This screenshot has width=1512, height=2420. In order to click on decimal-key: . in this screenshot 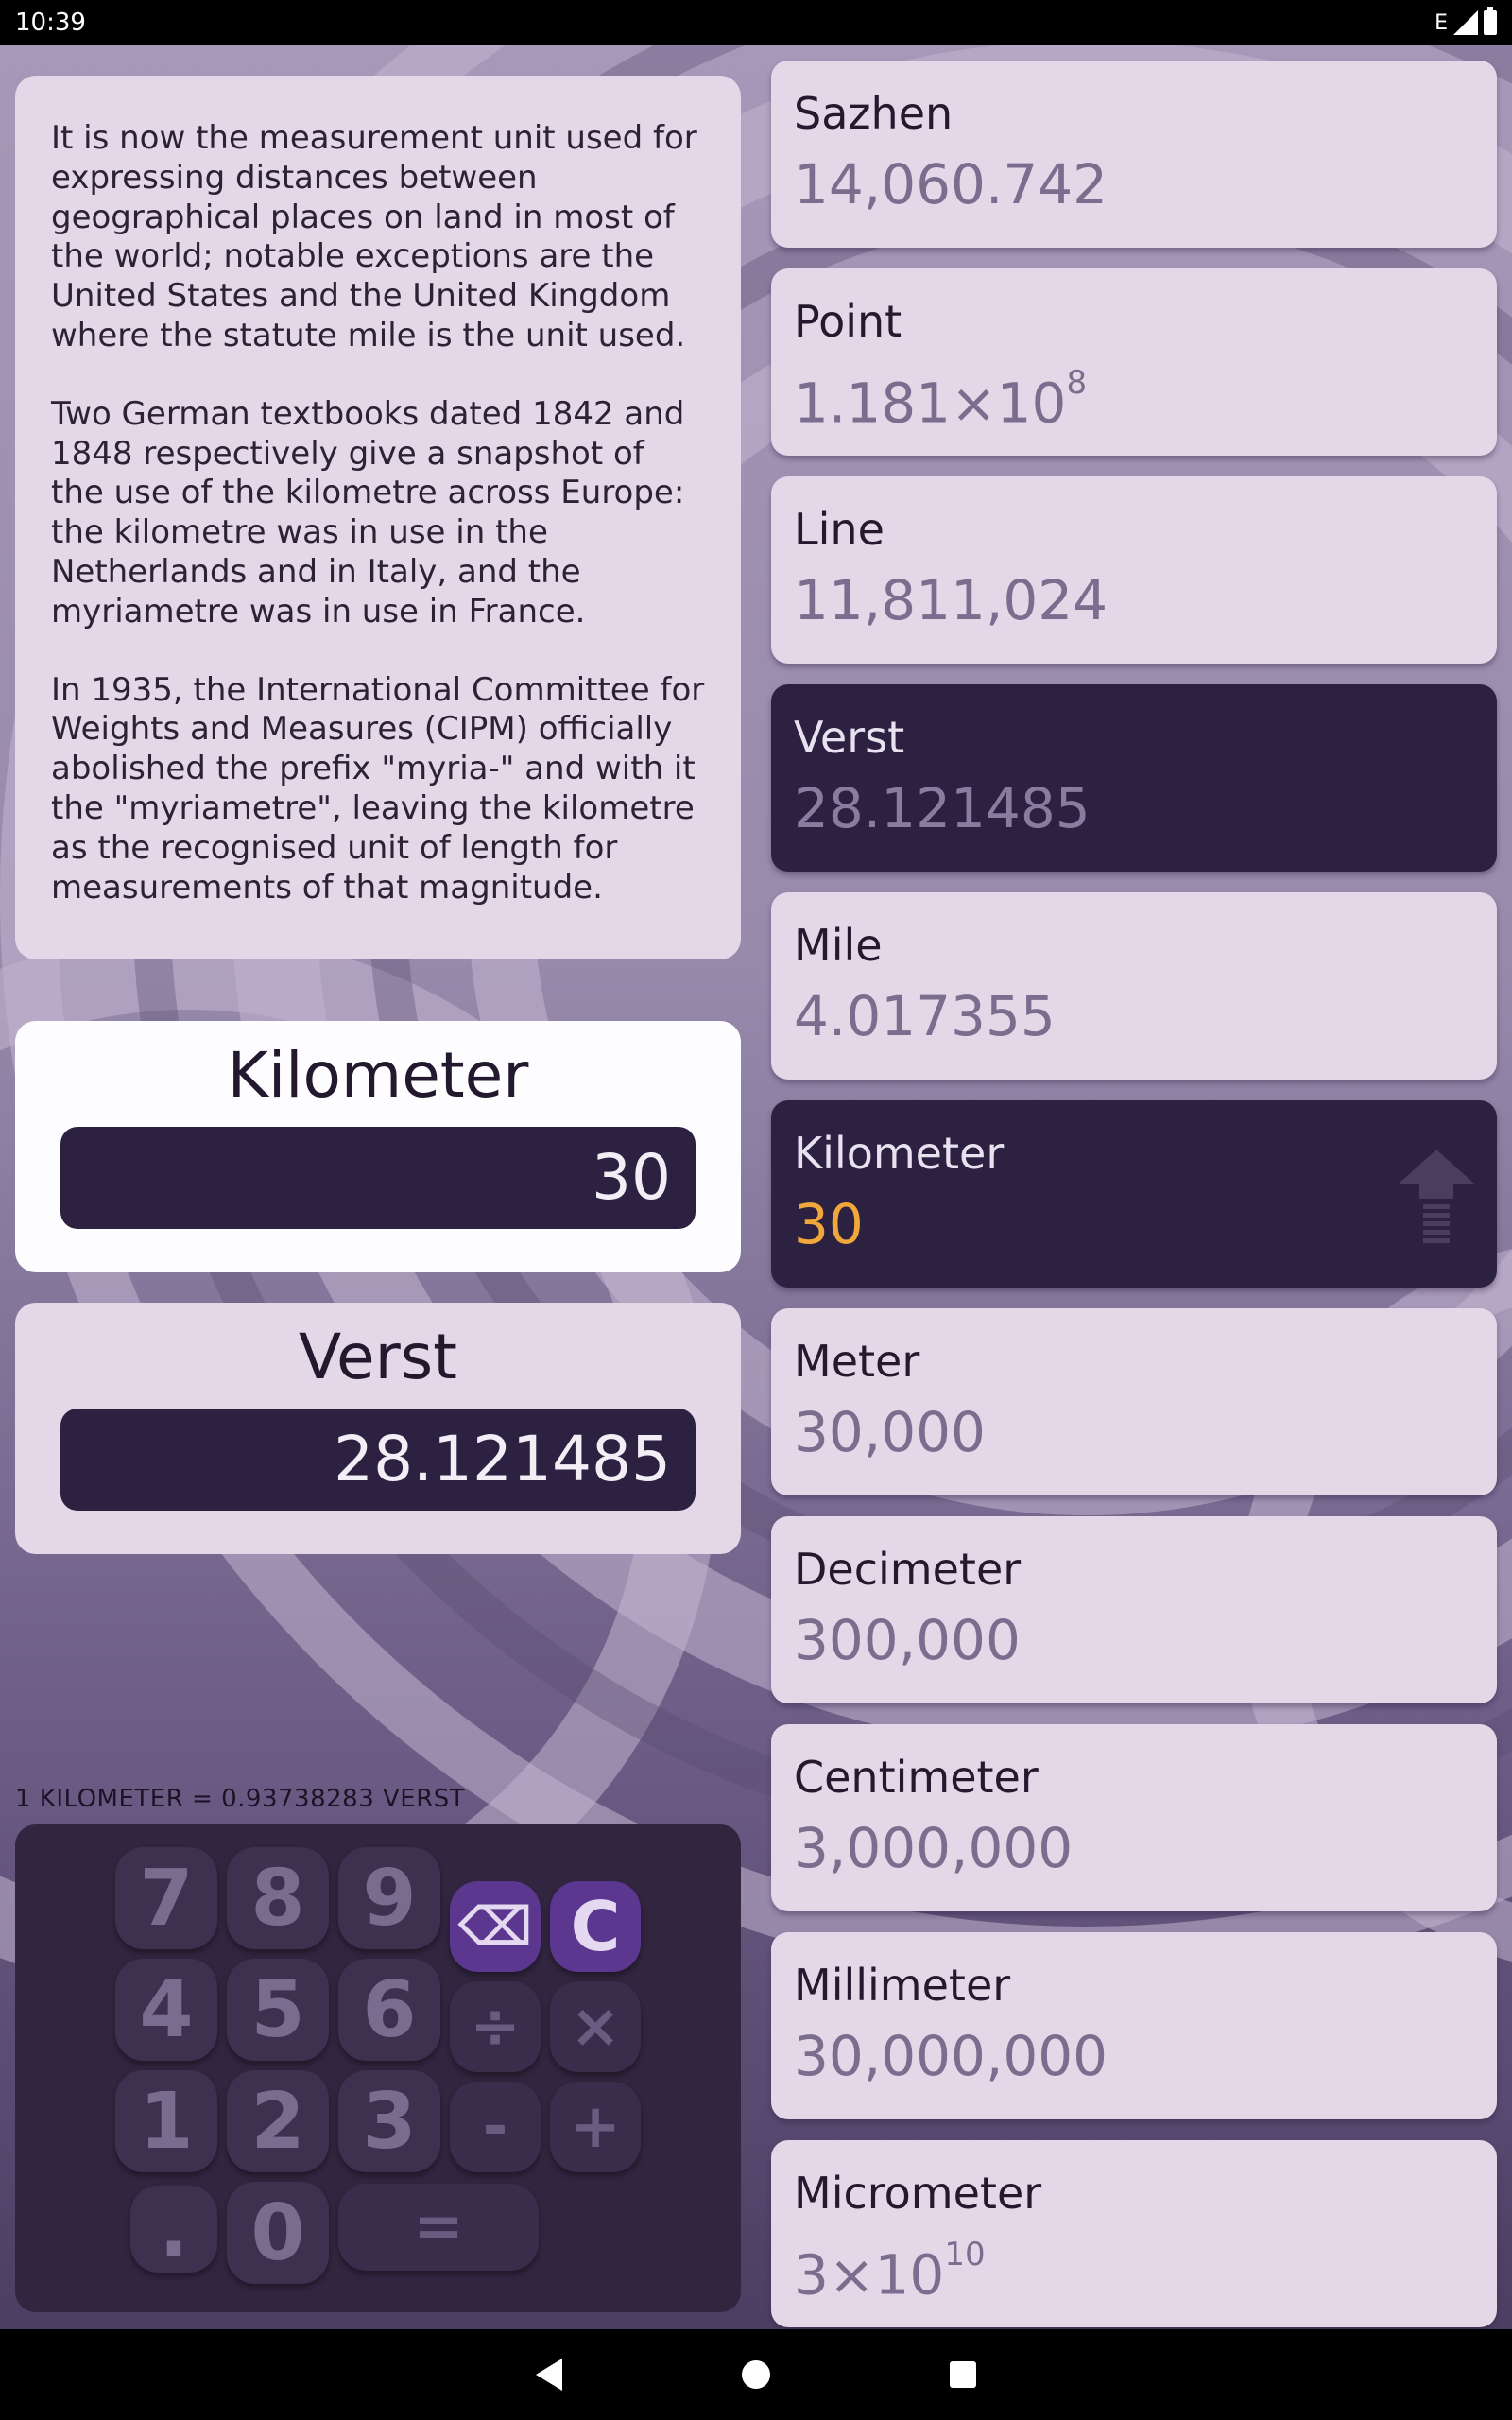, I will do `click(173, 2229)`.